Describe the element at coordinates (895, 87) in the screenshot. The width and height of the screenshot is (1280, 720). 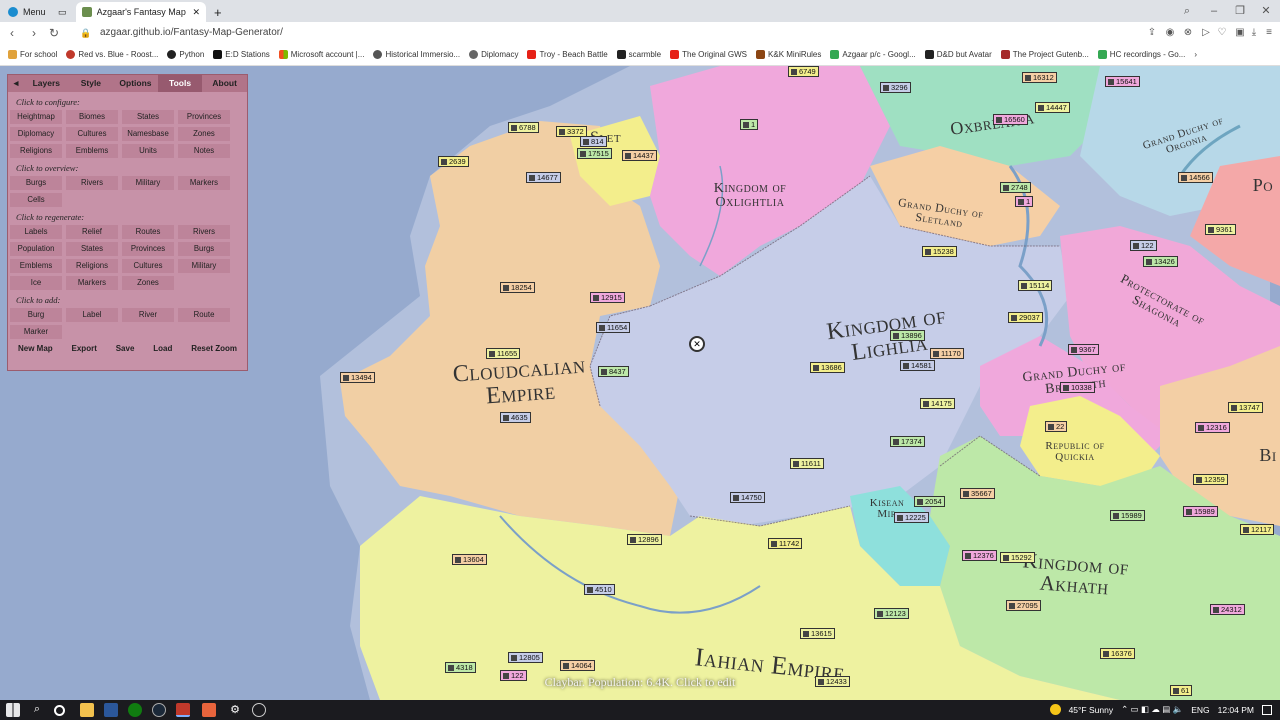
I see `burg-label: 3296` at that location.